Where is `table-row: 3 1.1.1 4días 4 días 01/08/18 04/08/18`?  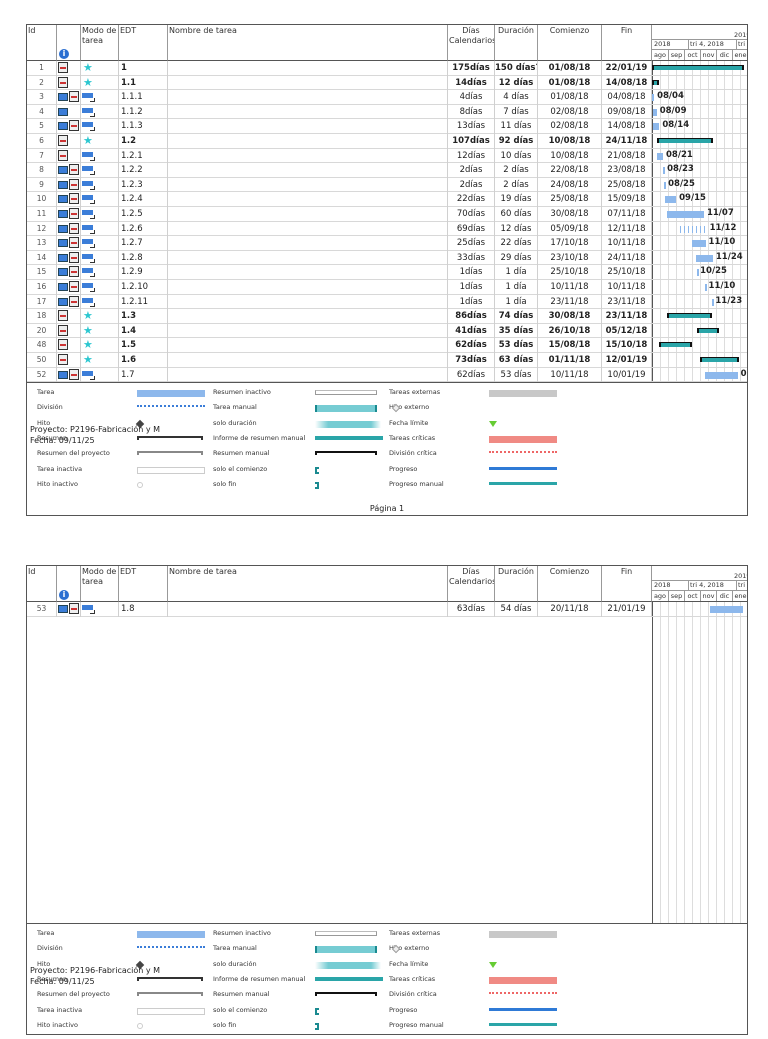
table-row: 3 1.1.1 4días 4 días 01/08/18 04/08/18 is located at coordinates (387, 97).